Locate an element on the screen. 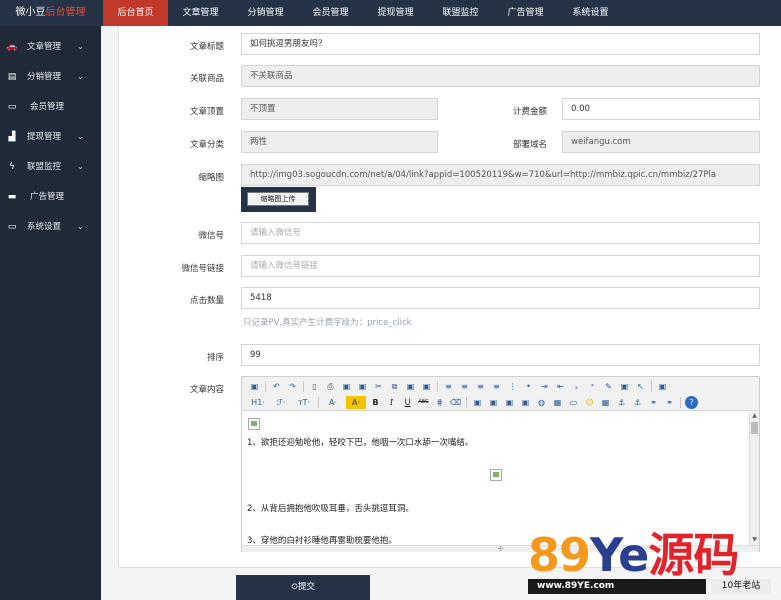 The image size is (781, 600). chevron-down-icon: ⌄ is located at coordinates (80, 166).